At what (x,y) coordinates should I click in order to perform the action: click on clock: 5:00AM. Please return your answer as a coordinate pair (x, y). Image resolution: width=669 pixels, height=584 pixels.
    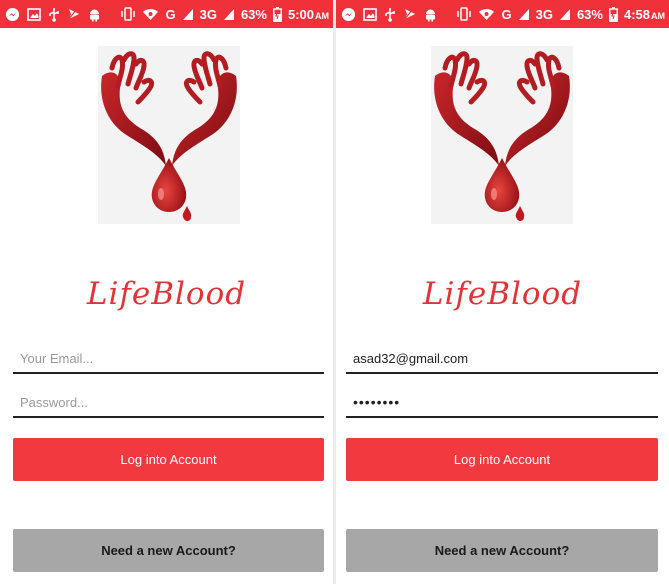
    Looking at the image, I should click on (308, 14).